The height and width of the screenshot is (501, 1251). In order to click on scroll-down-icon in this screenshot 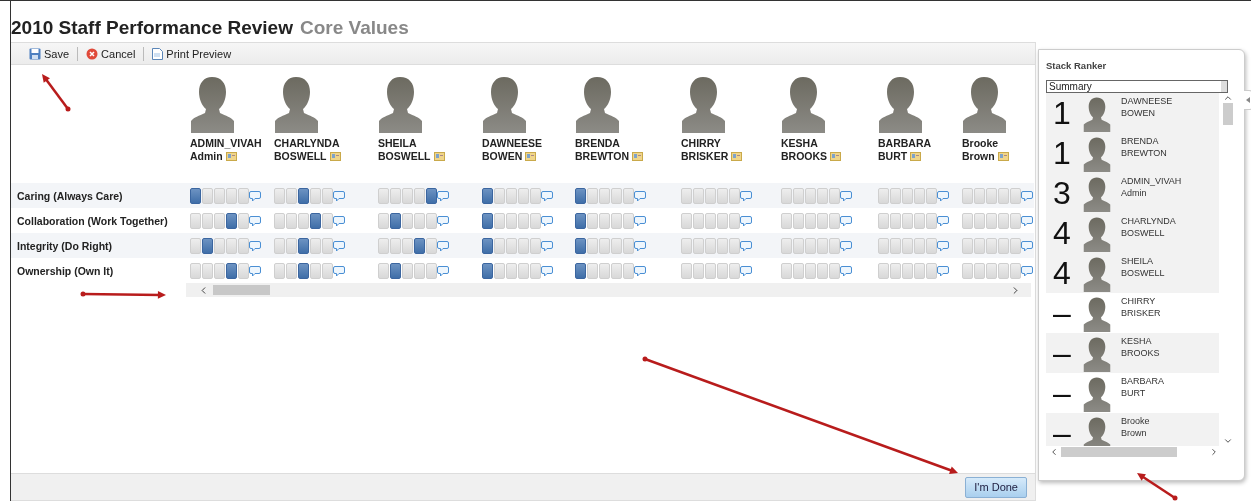, I will do `click(1228, 441)`.